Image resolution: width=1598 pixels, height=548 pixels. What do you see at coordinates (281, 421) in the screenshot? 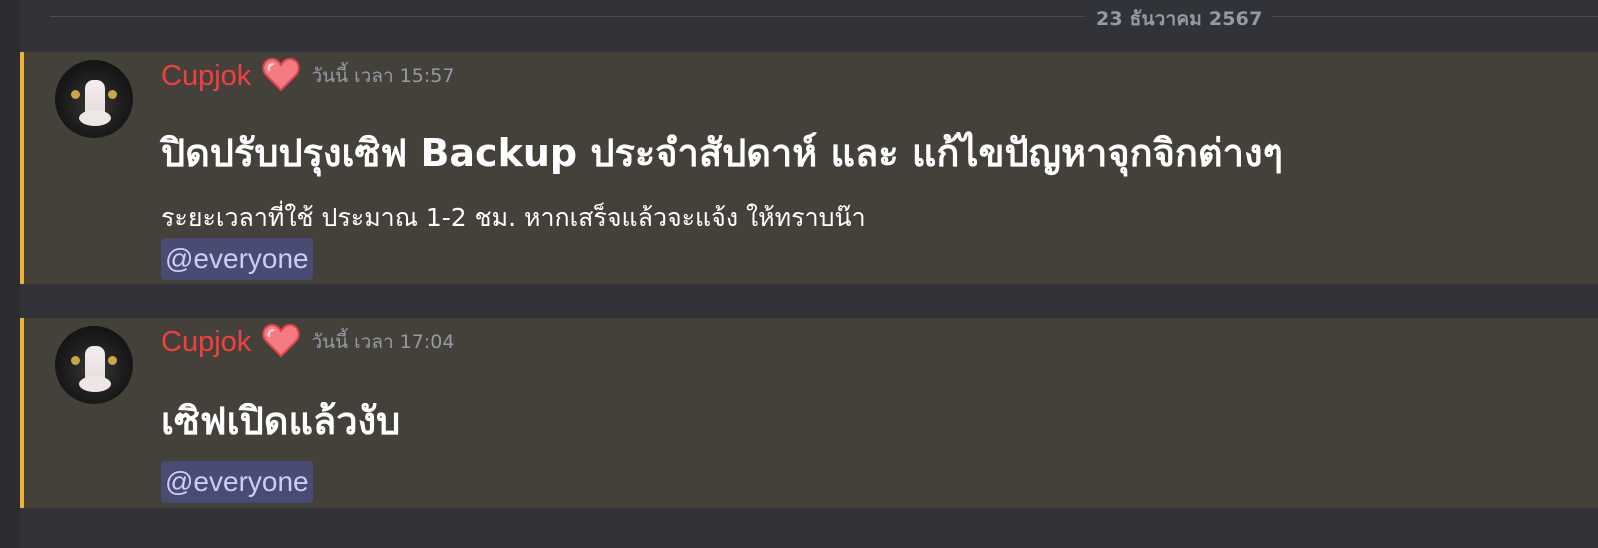
I see `message-title: เซิฟเปิดแล้วงับ` at bounding box center [281, 421].